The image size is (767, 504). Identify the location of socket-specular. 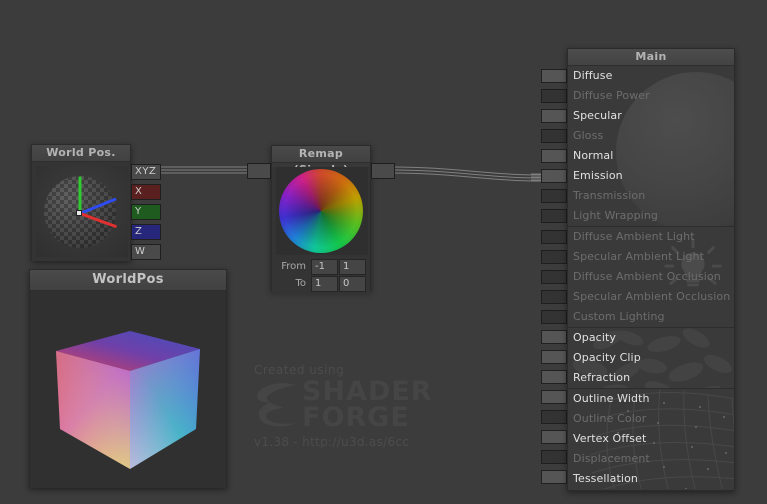
(554, 116).